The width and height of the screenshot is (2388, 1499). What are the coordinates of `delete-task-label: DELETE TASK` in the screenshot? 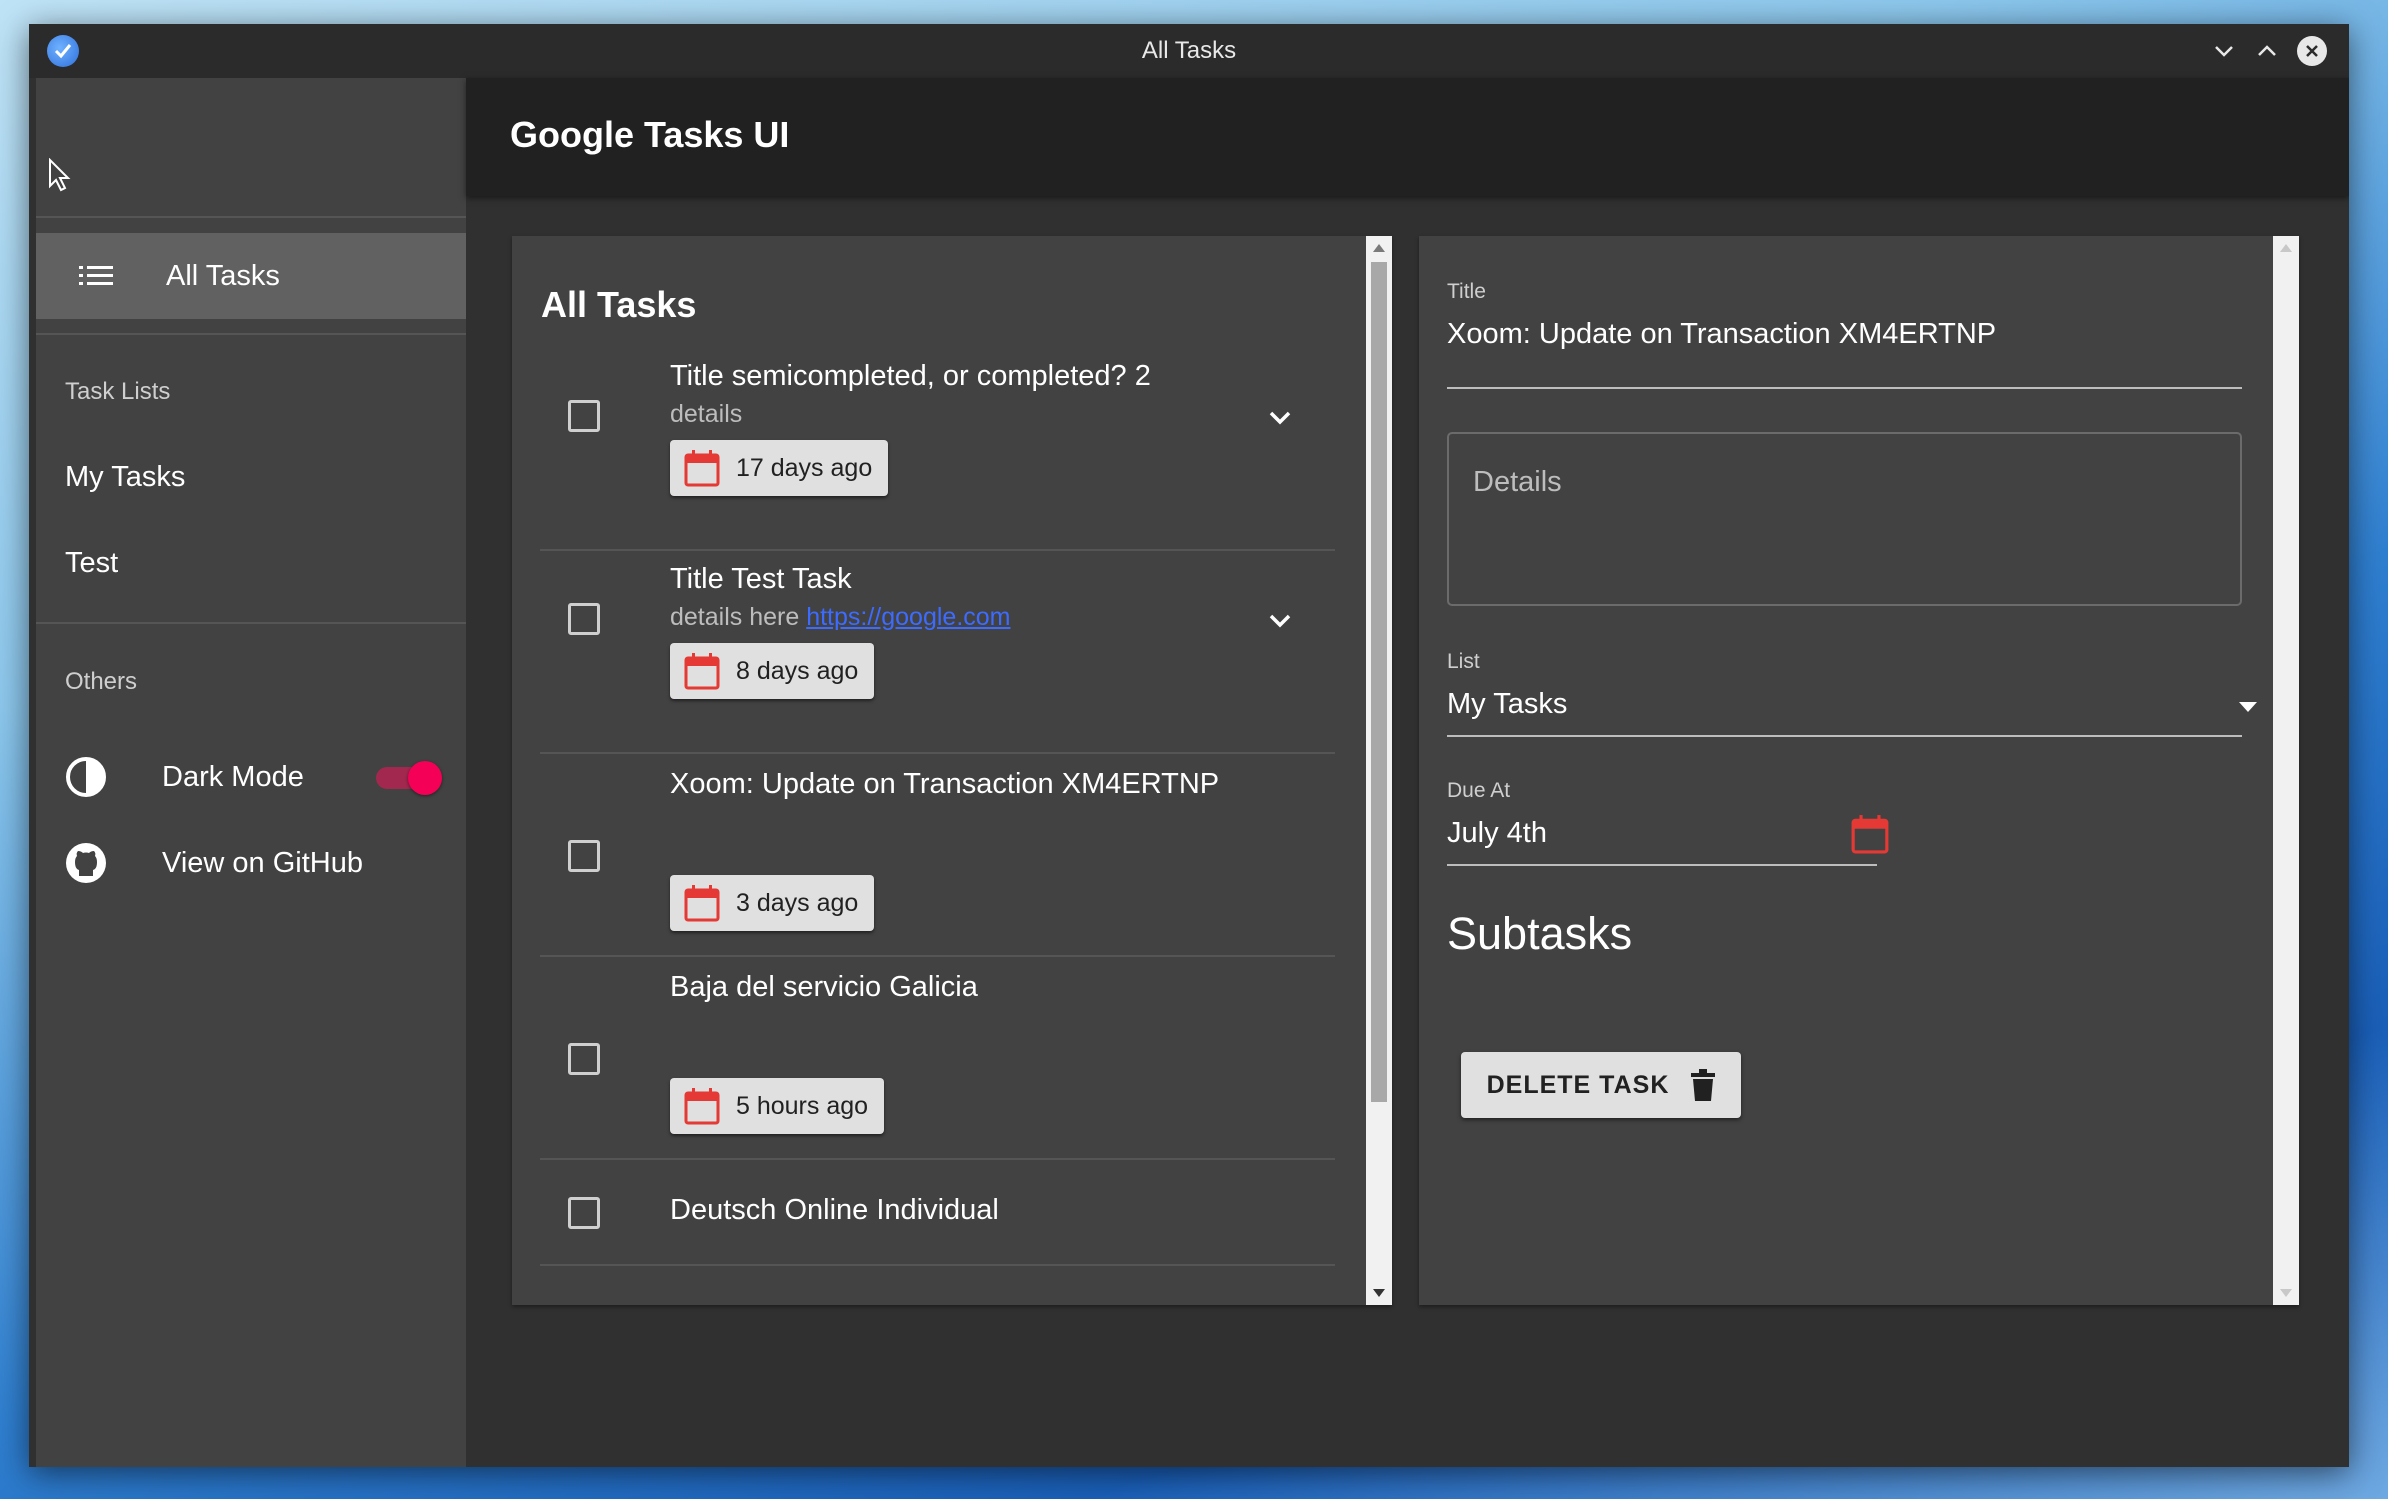 It's located at (1578, 1084).